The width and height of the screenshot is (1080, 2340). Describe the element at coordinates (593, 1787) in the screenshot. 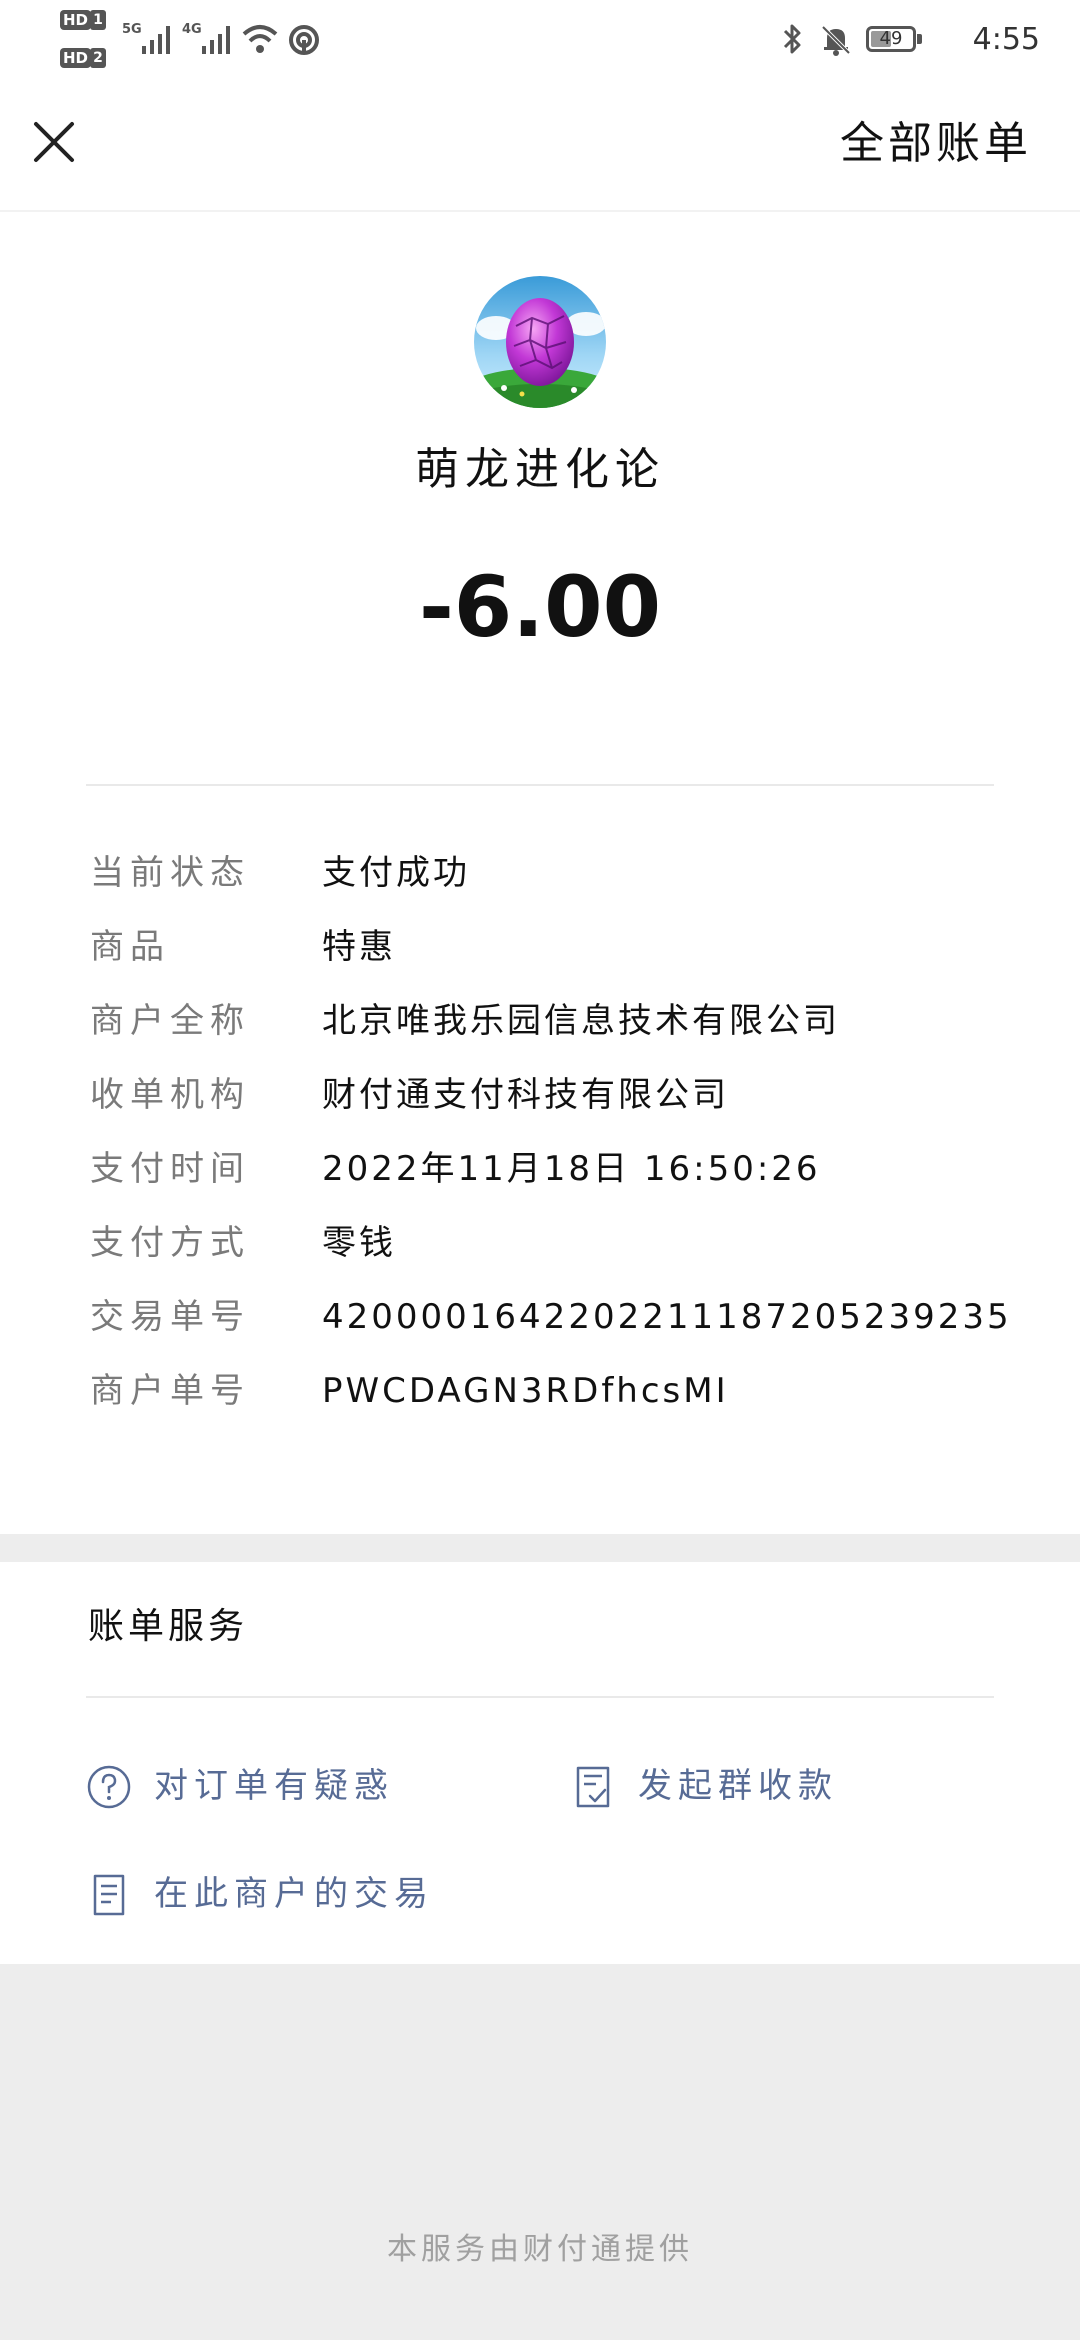

I see `checklist-icon` at that location.